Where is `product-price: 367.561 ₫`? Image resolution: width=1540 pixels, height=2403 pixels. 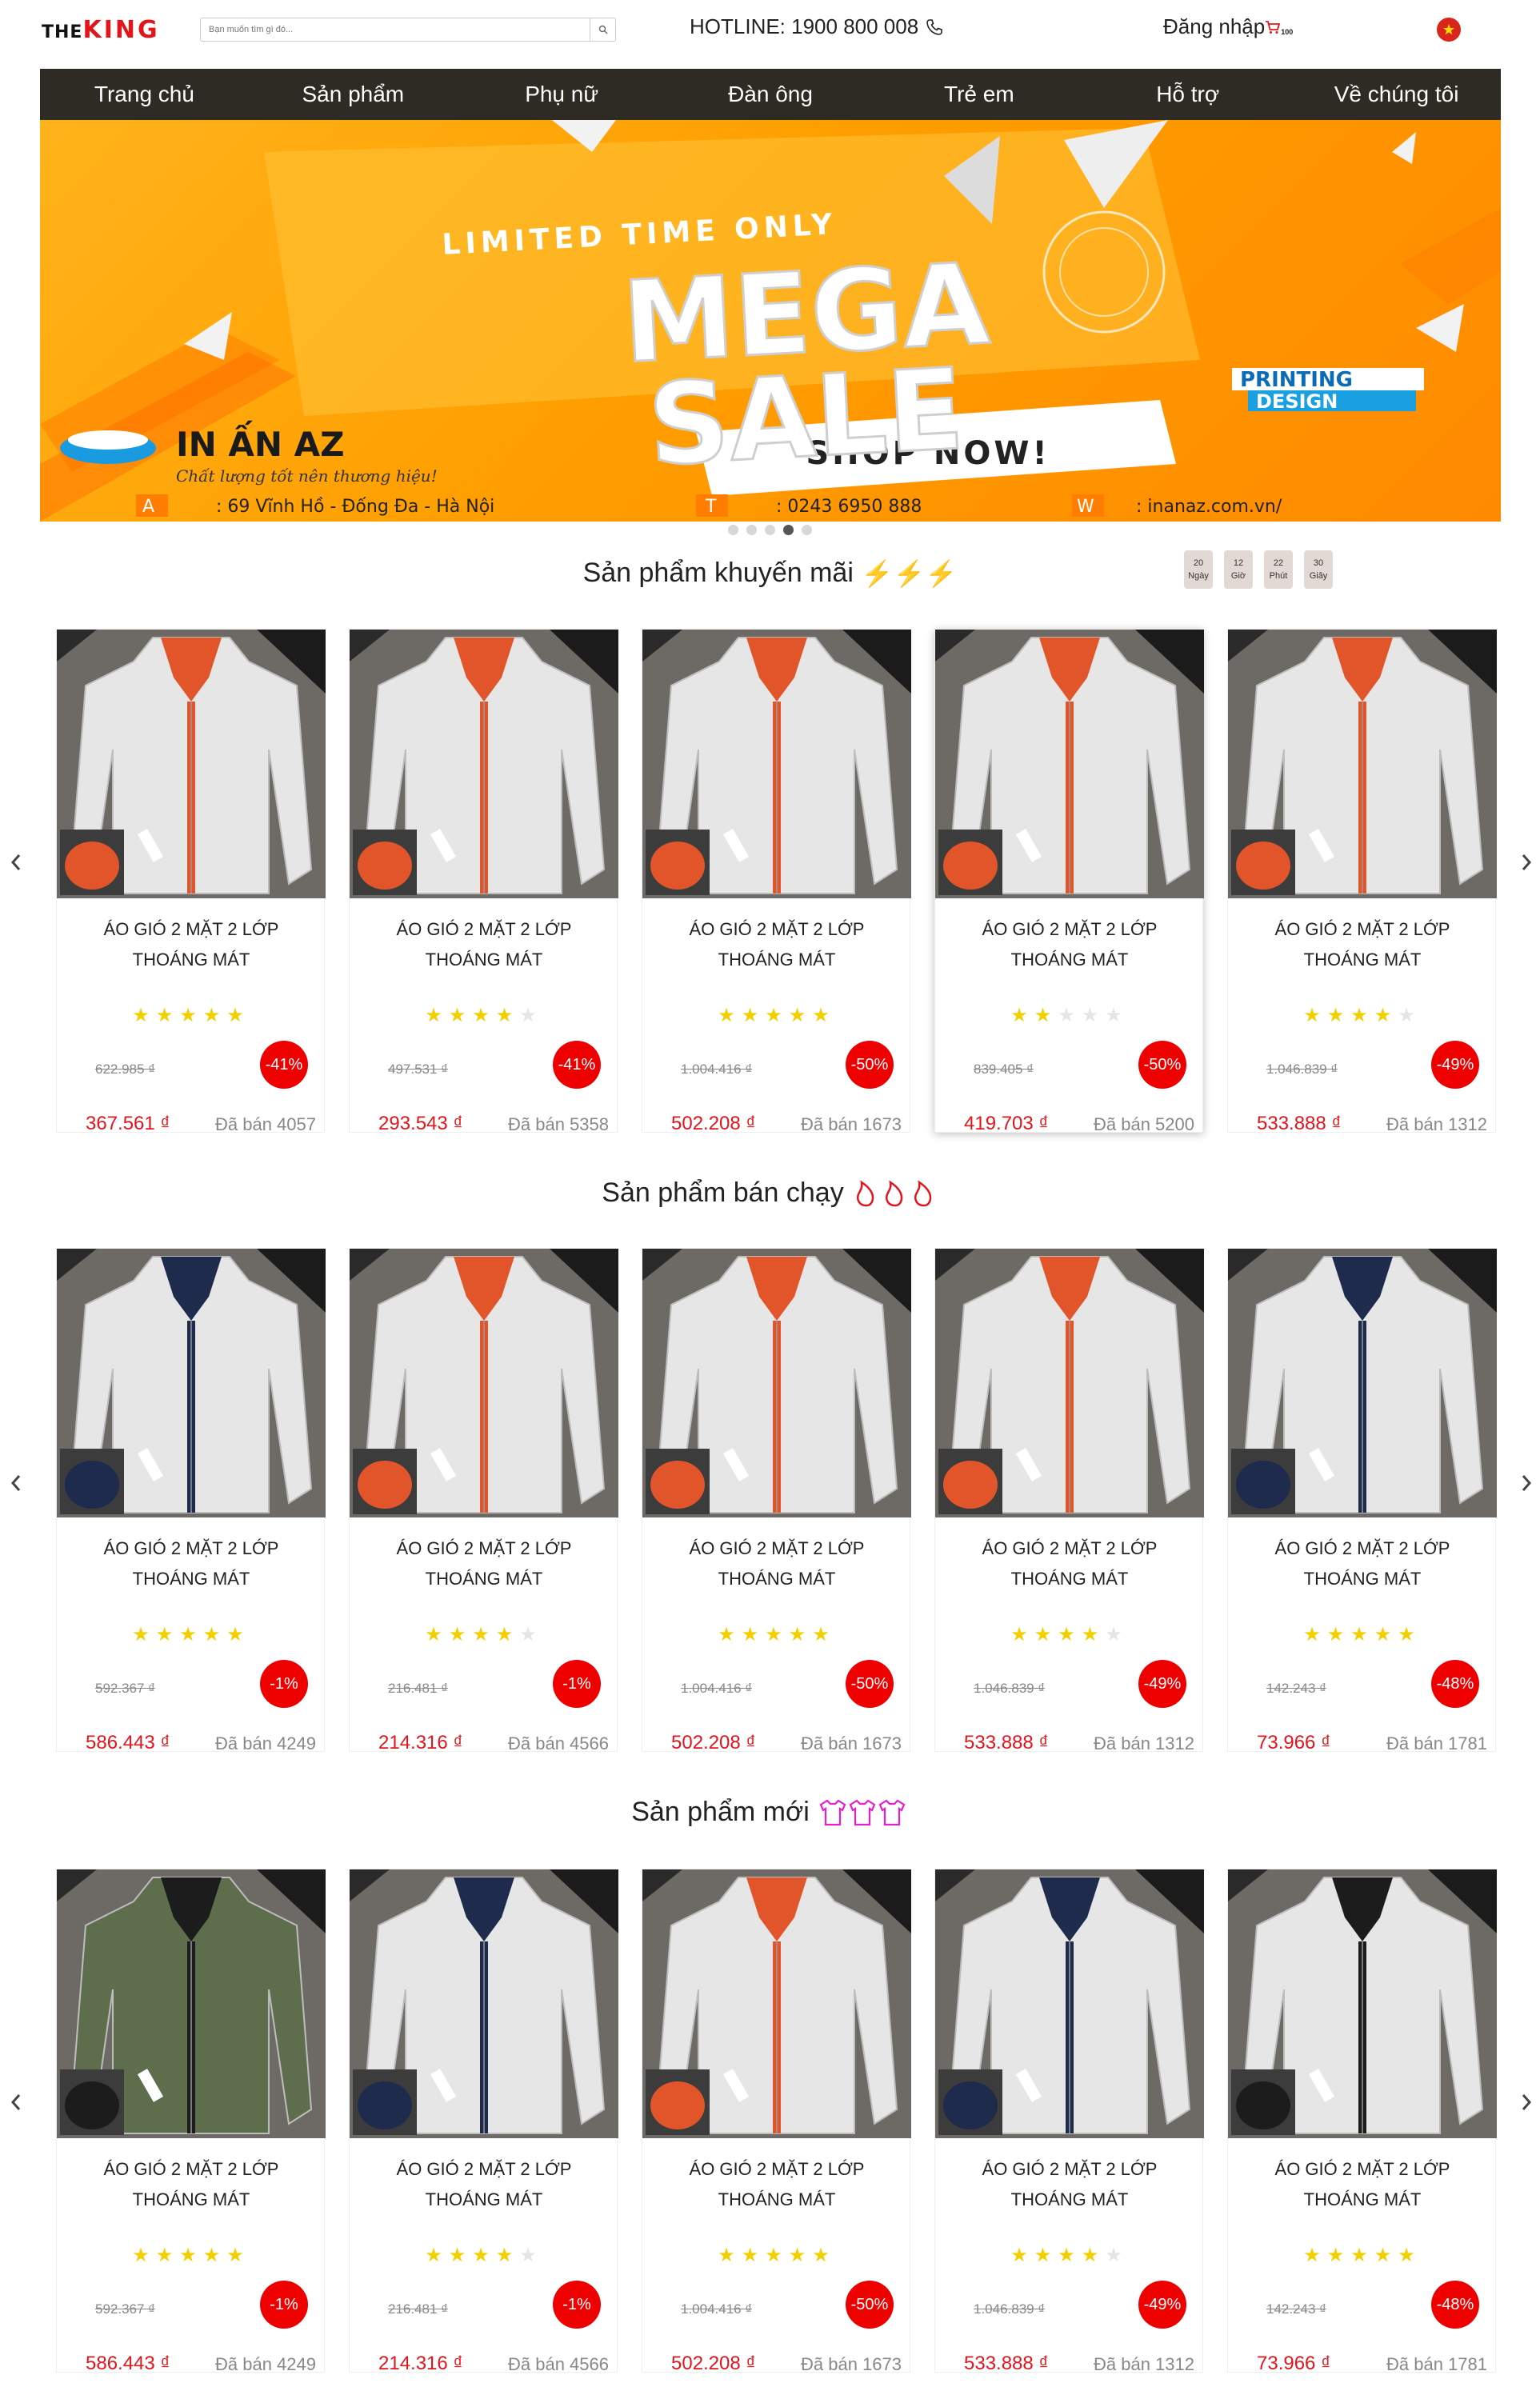 product-price: 367.561 ₫ is located at coordinates (128, 1124).